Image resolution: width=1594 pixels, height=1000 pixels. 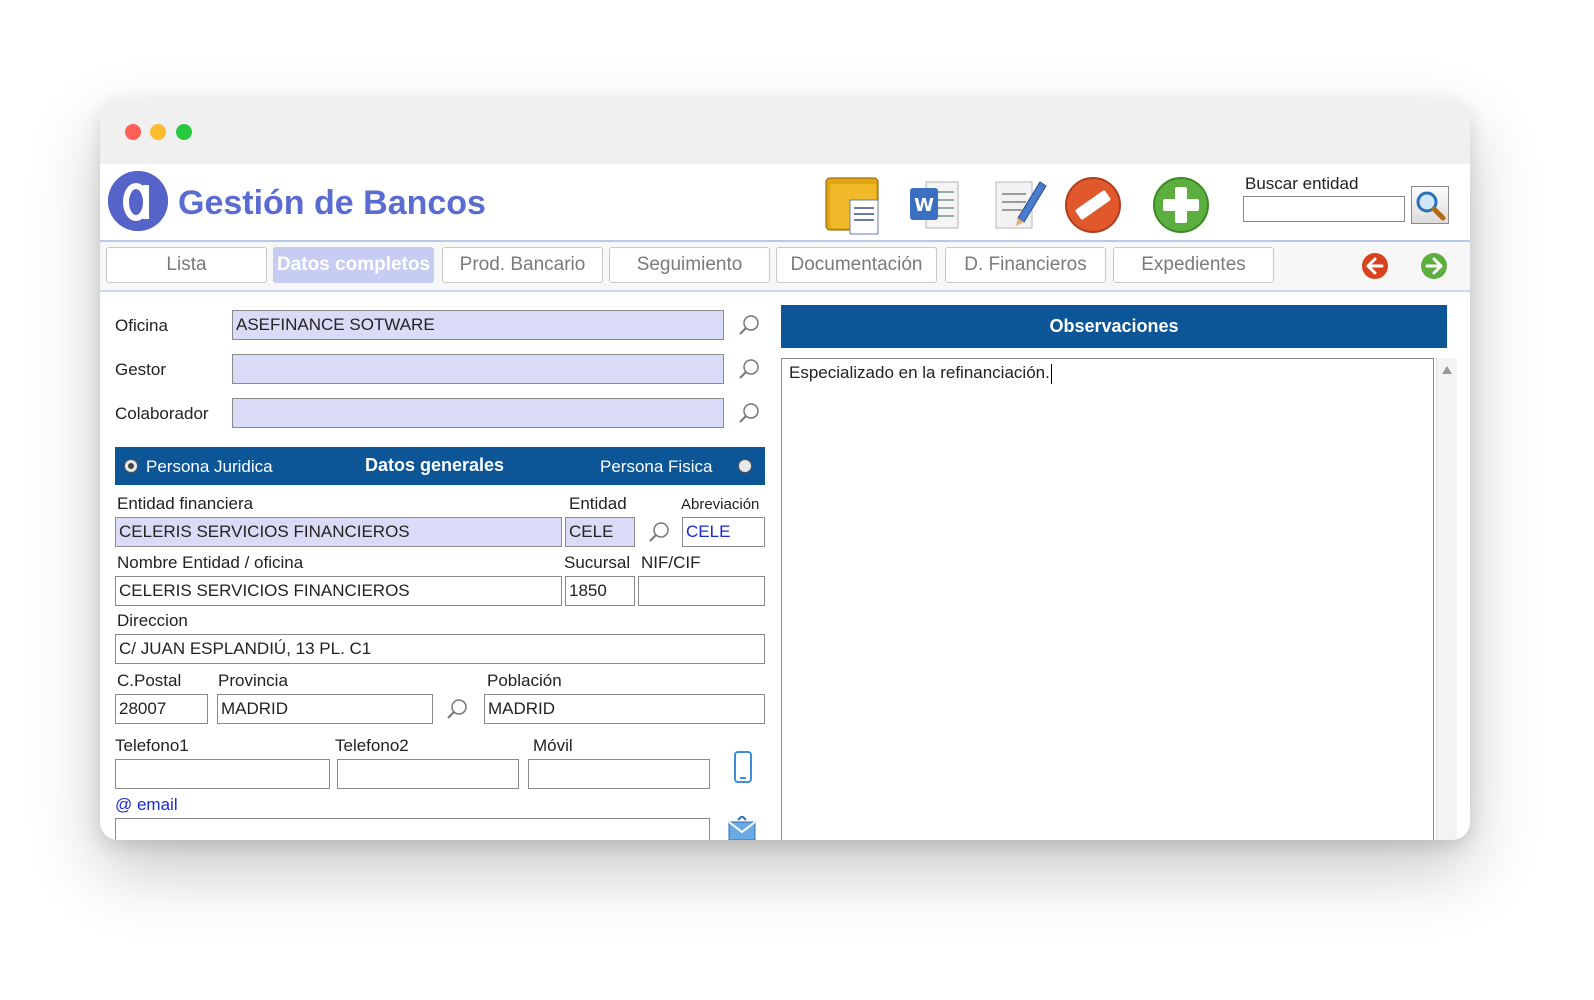 I want to click on entidad-label: Entidad, so click(x=598, y=503).